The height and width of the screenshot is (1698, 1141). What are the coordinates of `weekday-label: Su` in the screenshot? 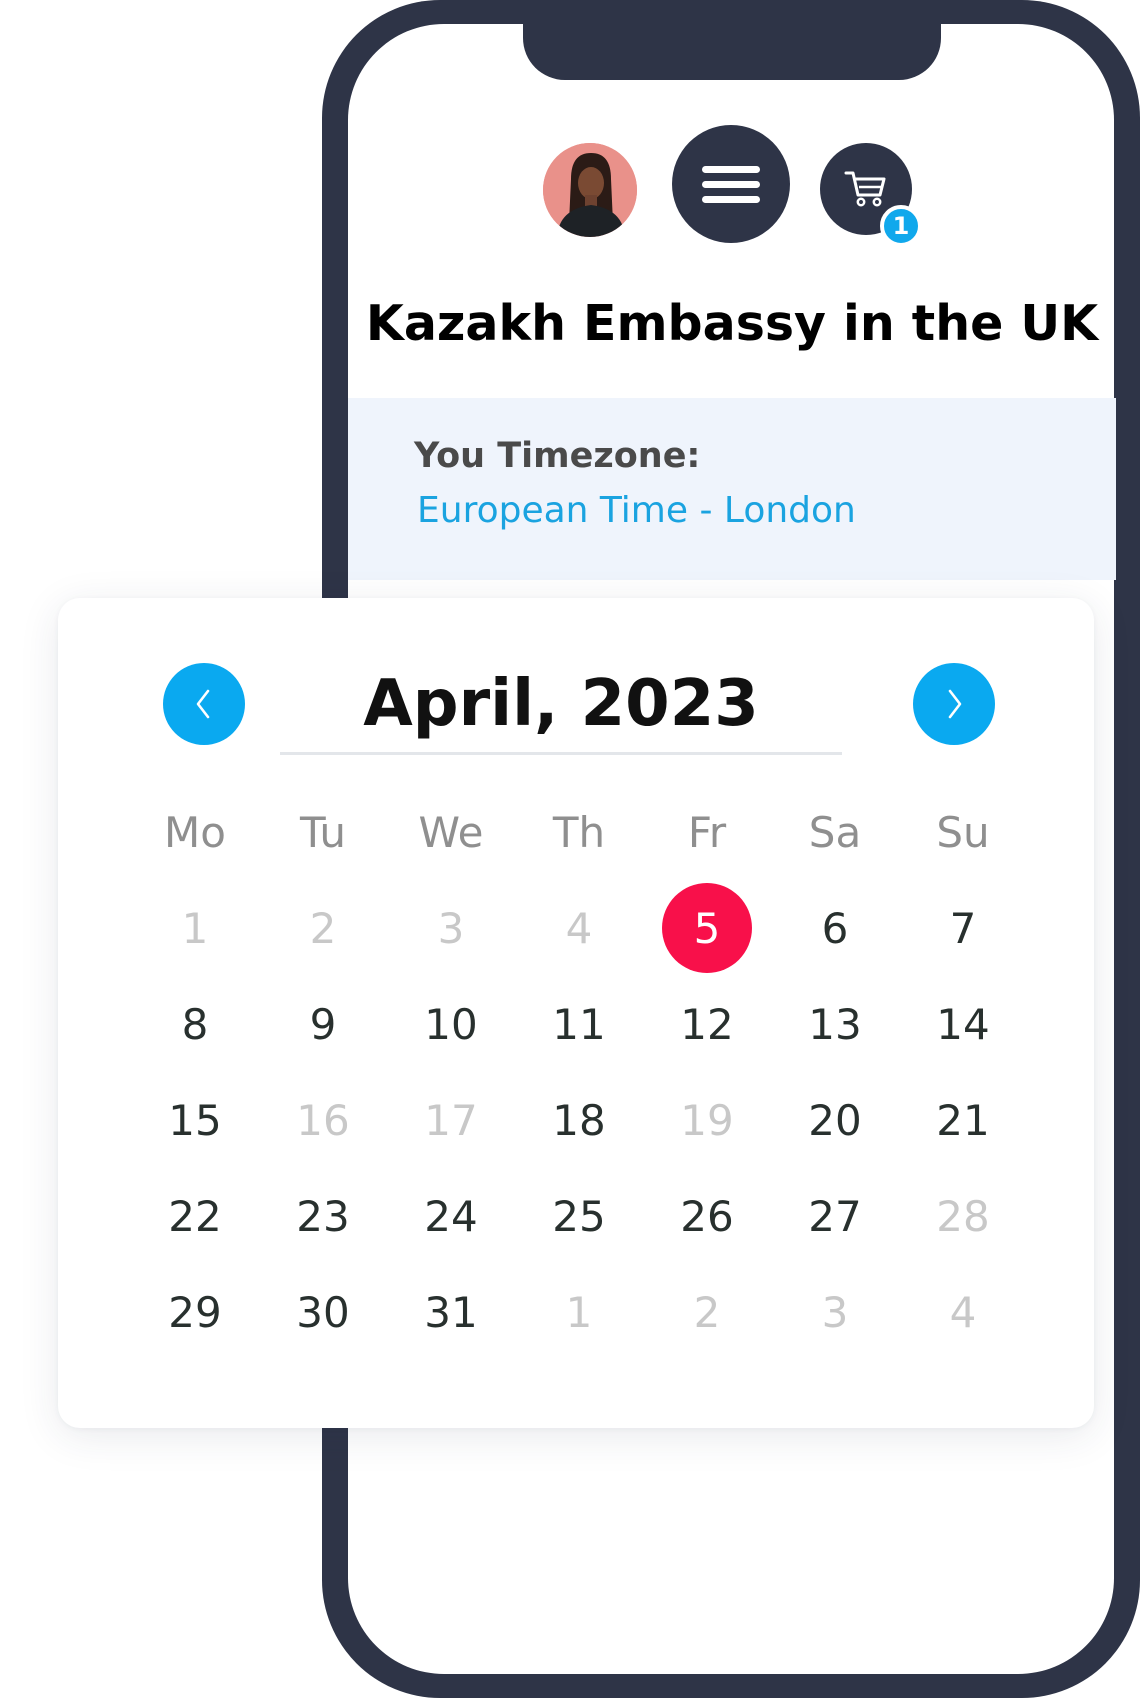 It's located at (963, 832).